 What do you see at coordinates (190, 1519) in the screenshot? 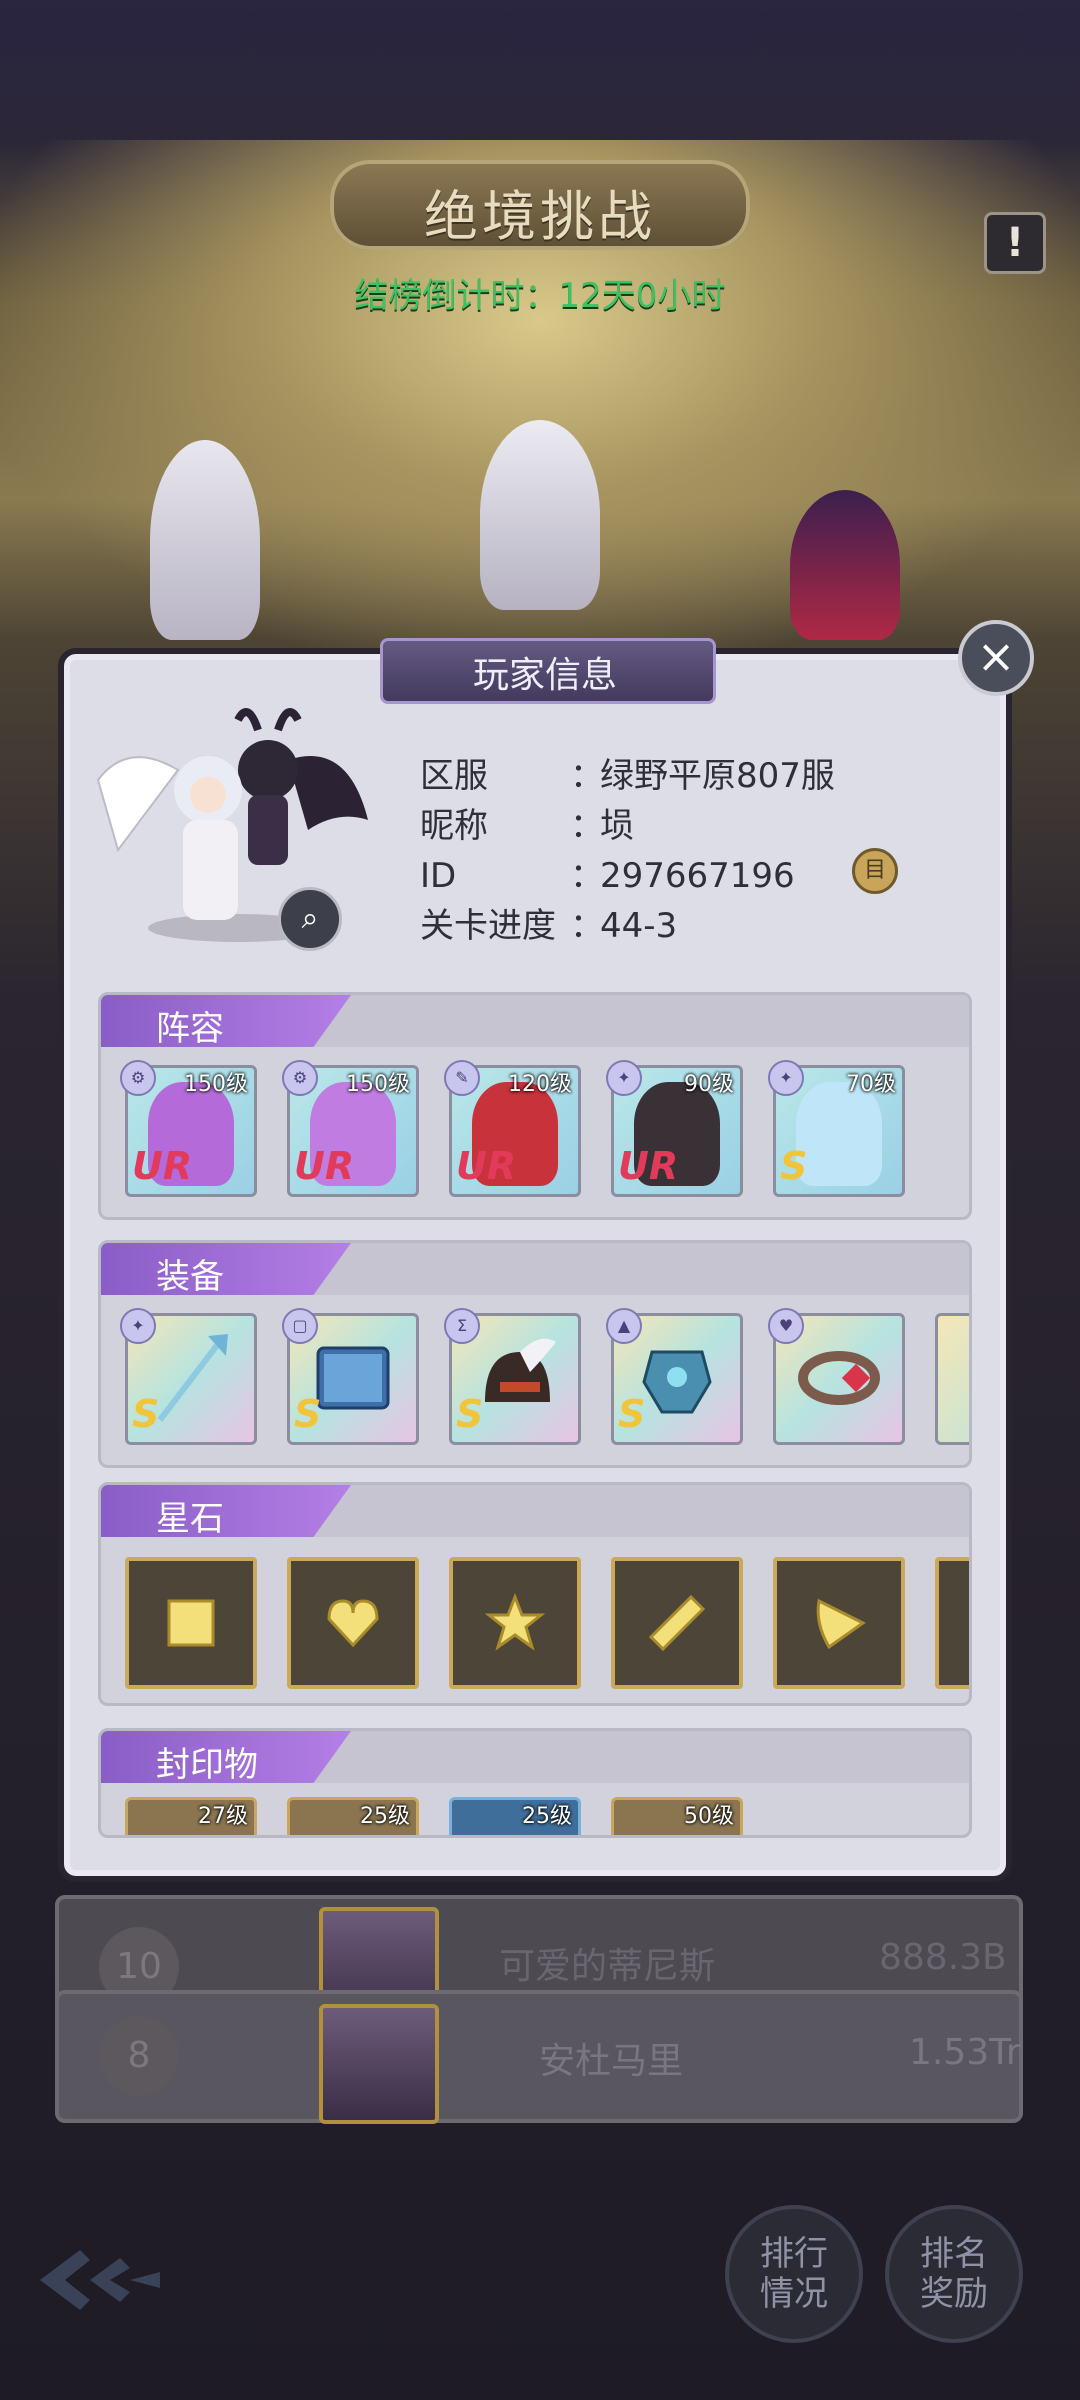
I see `section-title: 星石` at bounding box center [190, 1519].